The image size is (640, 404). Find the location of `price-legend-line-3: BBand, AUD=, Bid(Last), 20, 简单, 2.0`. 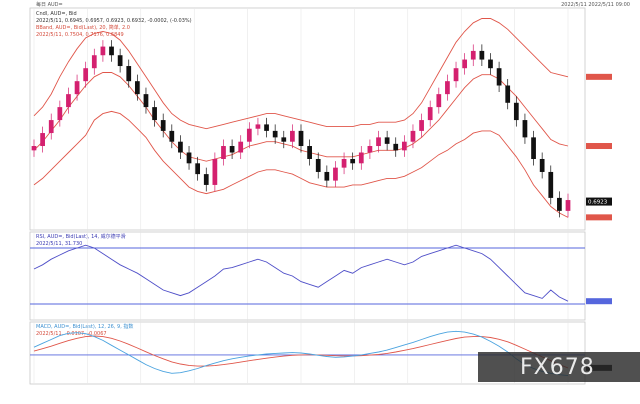

price-legend-line-3: BBand, AUD=, Bid(Last), 20, 简单, 2.0 is located at coordinates (83, 27).